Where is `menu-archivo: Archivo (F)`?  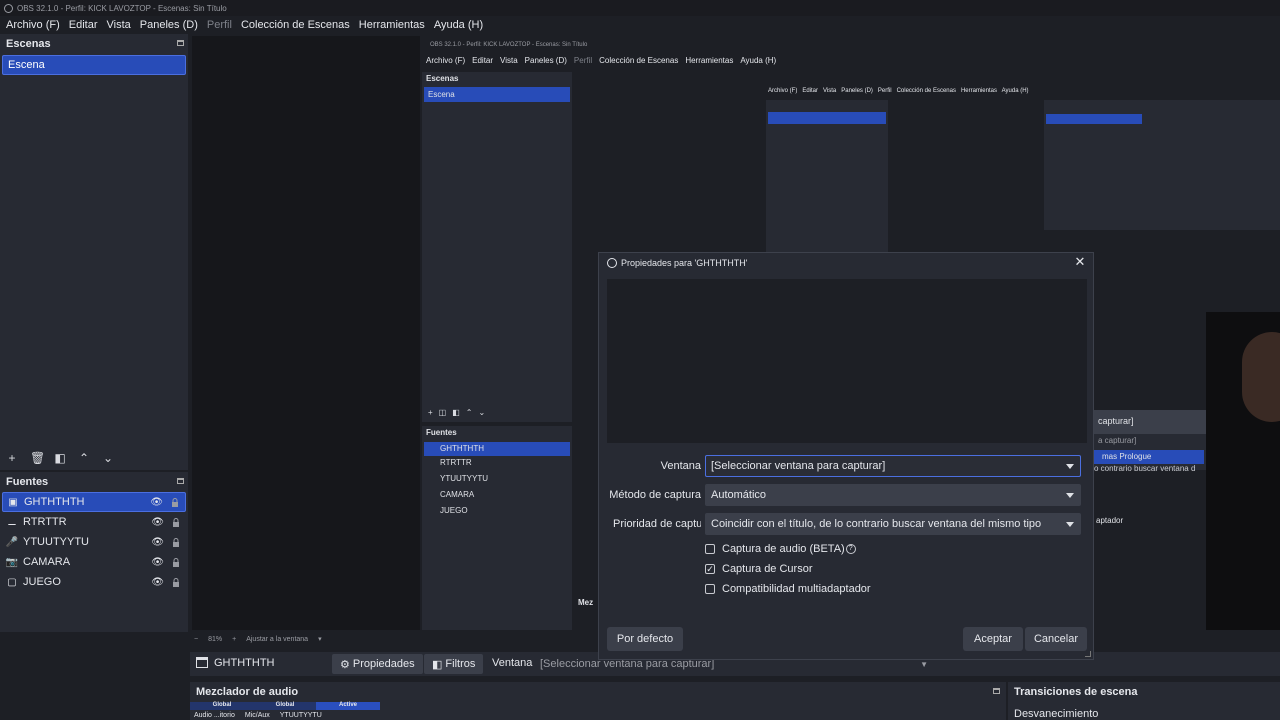 menu-archivo: Archivo (F) is located at coordinates (33, 25).